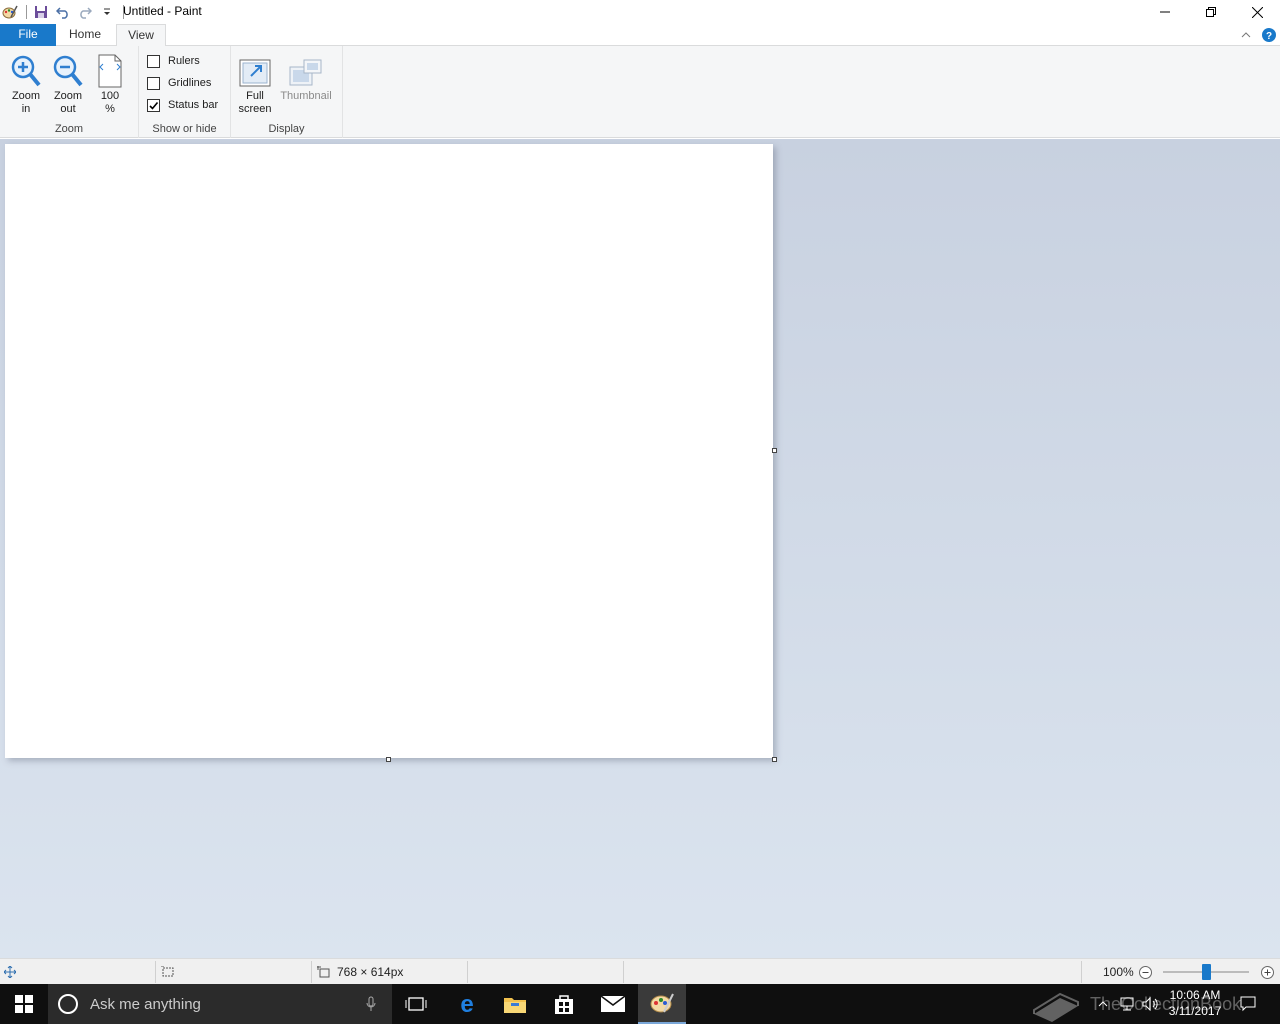 Image resolution: width=1280 pixels, height=1024 pixels. What do you see at coordinates (1127, 1004) in the screenshot?
I see `network-icon` at bounding box center [1127, 1004].